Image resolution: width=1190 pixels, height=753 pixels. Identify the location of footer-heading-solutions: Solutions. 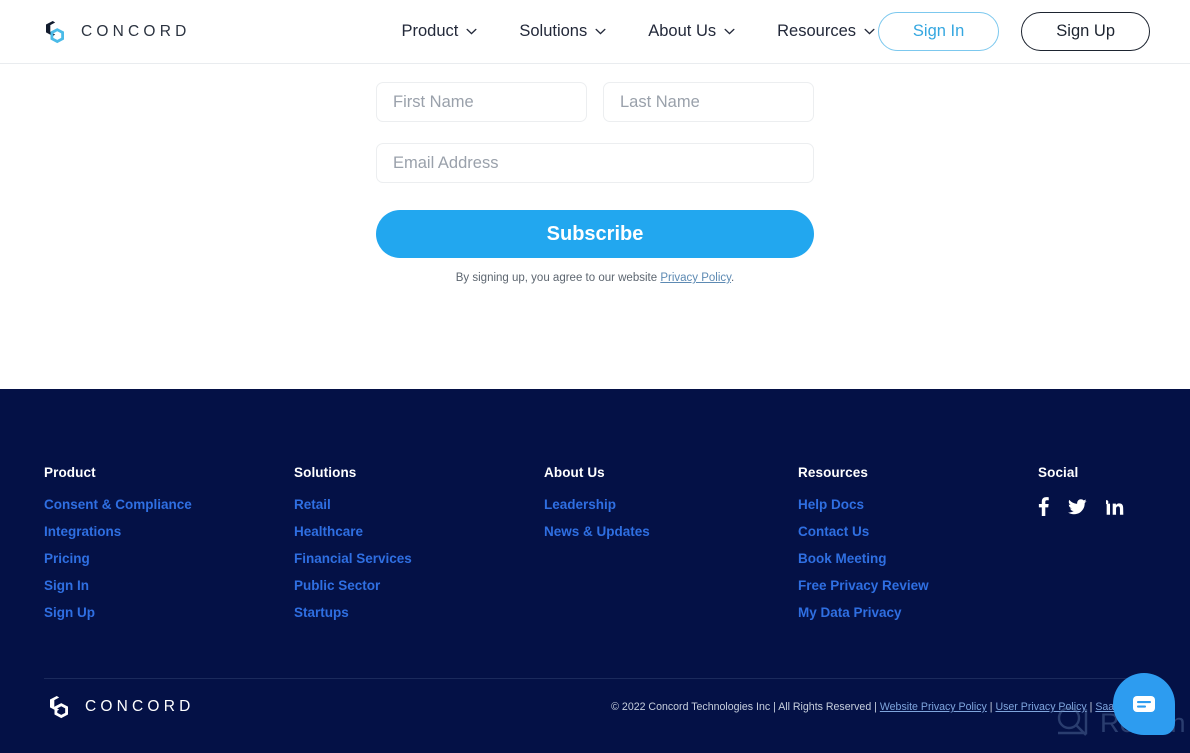
(325, 472).